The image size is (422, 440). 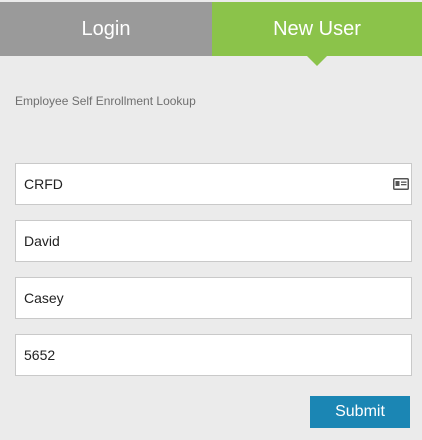 I want to click on tab-bar: Login New User, so click(x=211, y=34).